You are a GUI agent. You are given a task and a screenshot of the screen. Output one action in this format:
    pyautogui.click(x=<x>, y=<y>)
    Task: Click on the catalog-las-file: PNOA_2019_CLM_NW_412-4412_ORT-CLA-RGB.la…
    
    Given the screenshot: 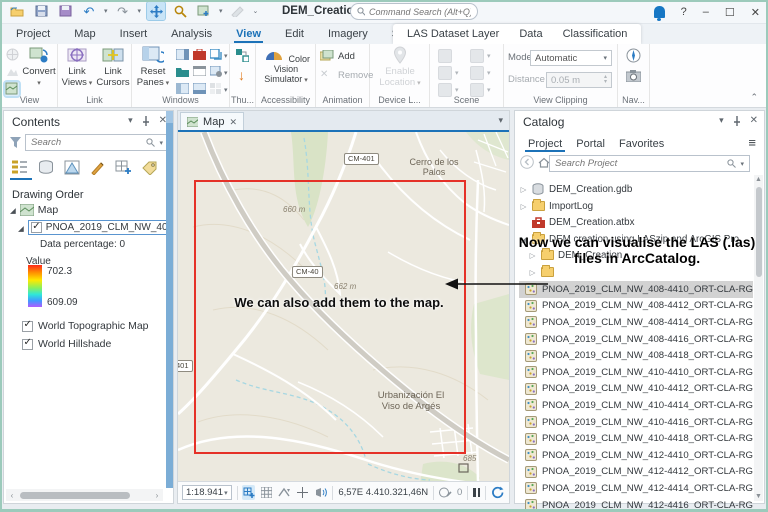 What is the action you would take?
    pyautogui.click(x=636, y=472)
    